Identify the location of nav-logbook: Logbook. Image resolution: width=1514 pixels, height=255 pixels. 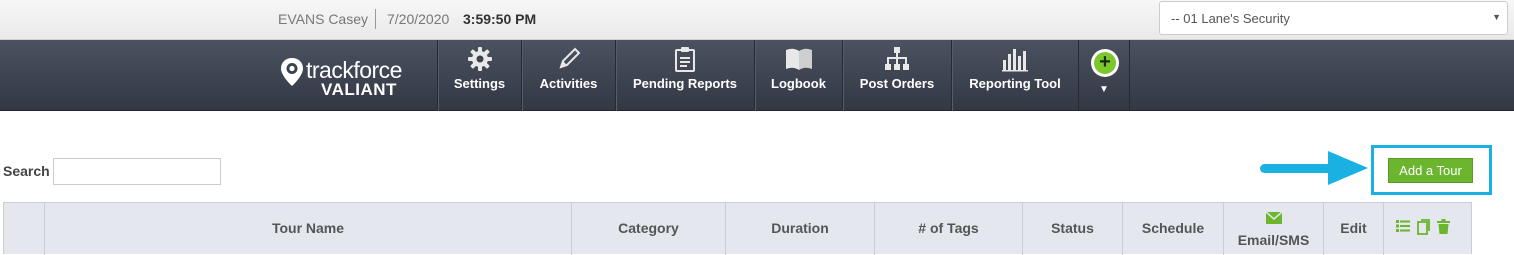
(798, 75).